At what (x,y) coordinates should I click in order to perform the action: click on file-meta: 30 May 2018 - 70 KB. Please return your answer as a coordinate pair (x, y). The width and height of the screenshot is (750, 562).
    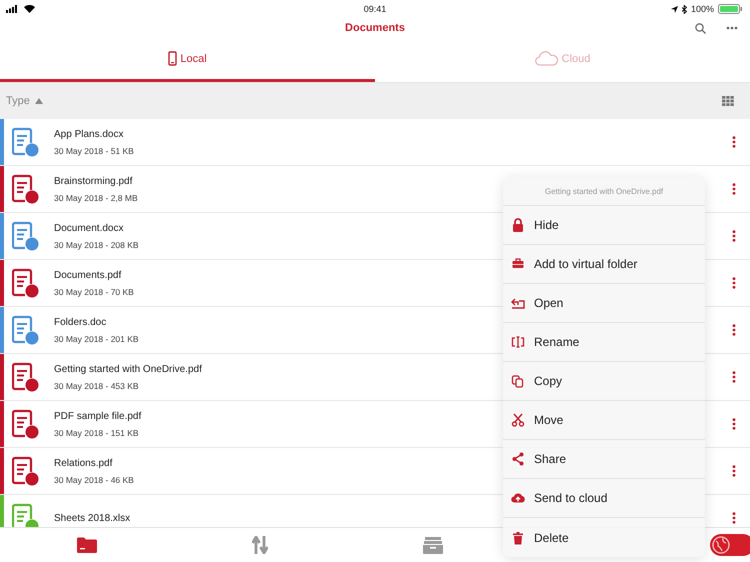
    Looking at the image, I should click on (94, 291).